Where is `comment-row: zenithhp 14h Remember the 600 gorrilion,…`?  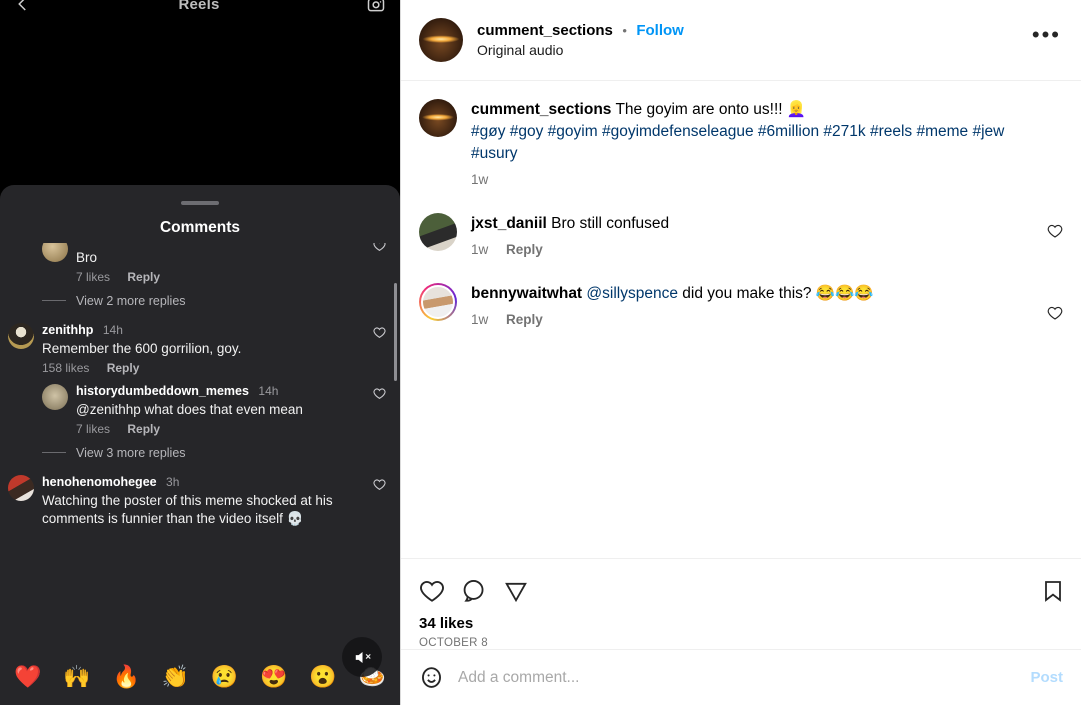
comment-row: zenithhp 14h Remember the 600 gorrilion,… is located at coordinates (200, 346).